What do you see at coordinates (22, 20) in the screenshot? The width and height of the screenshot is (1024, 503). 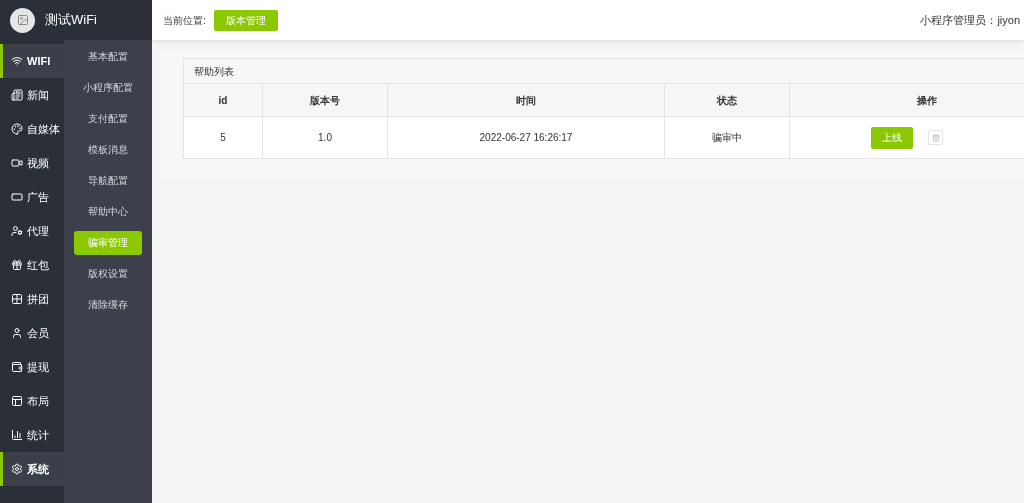 I see `avatar-icon` at bounding box center [22, 20].